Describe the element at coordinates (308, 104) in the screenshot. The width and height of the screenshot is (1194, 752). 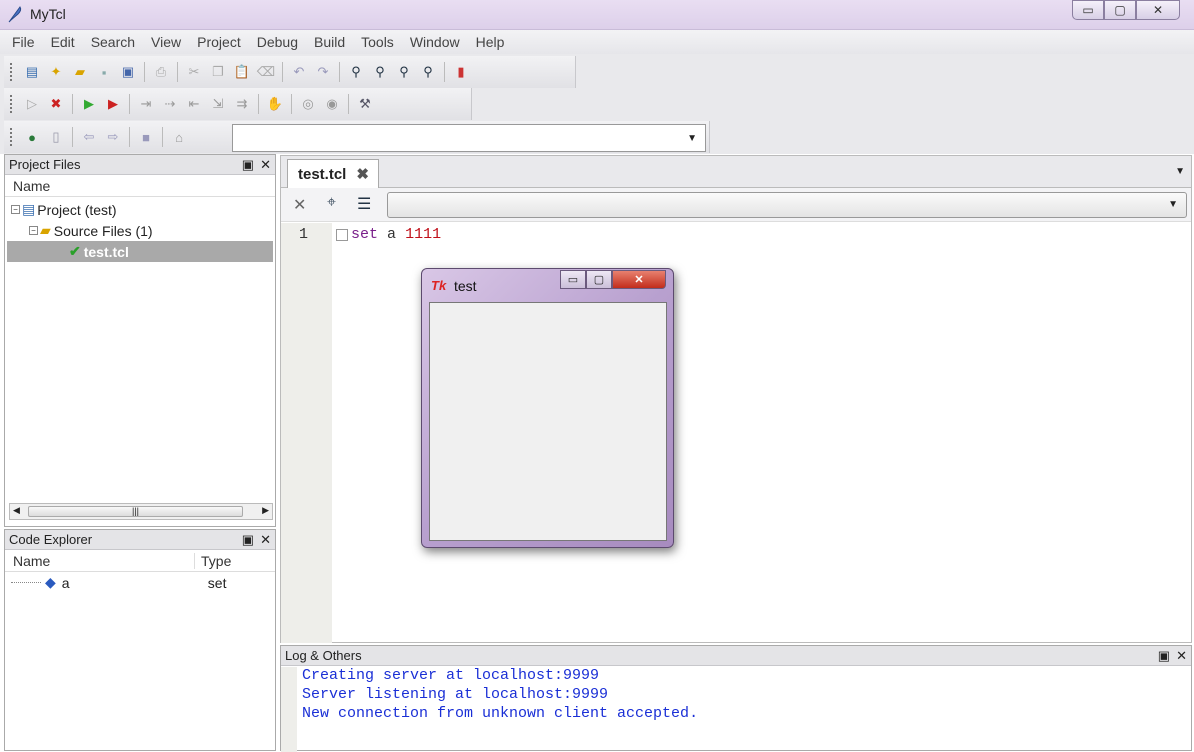
I see `watch-icon: ◎` at that location.